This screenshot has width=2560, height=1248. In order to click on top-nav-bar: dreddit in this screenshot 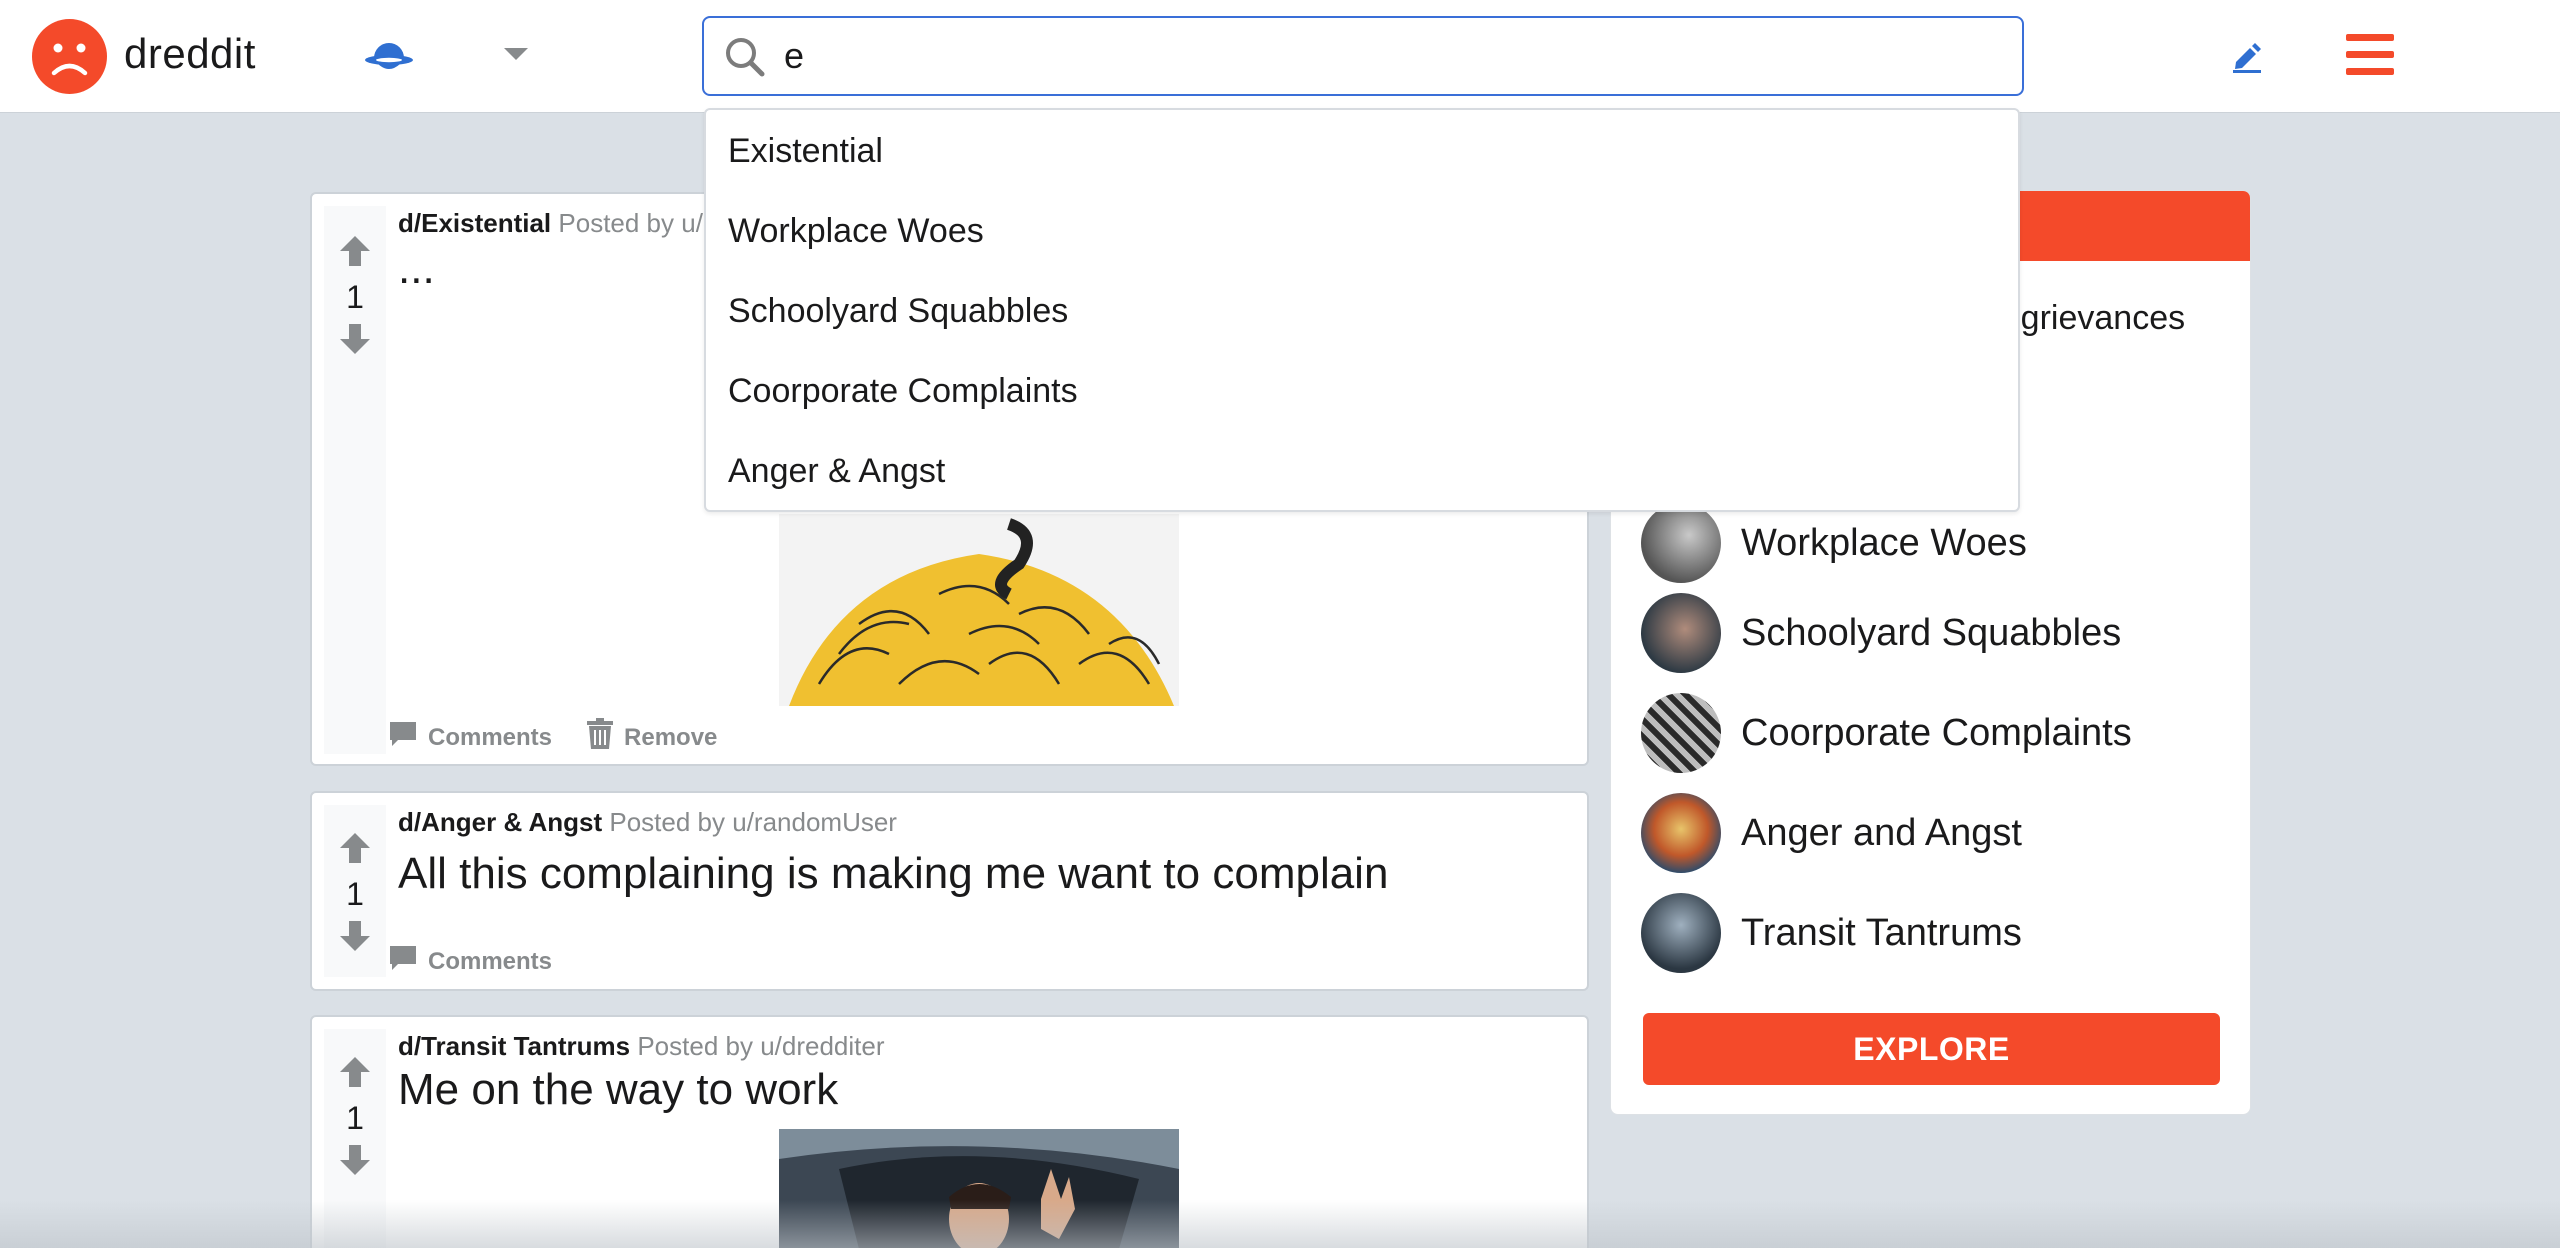, I will do `click(1280, 56)`.